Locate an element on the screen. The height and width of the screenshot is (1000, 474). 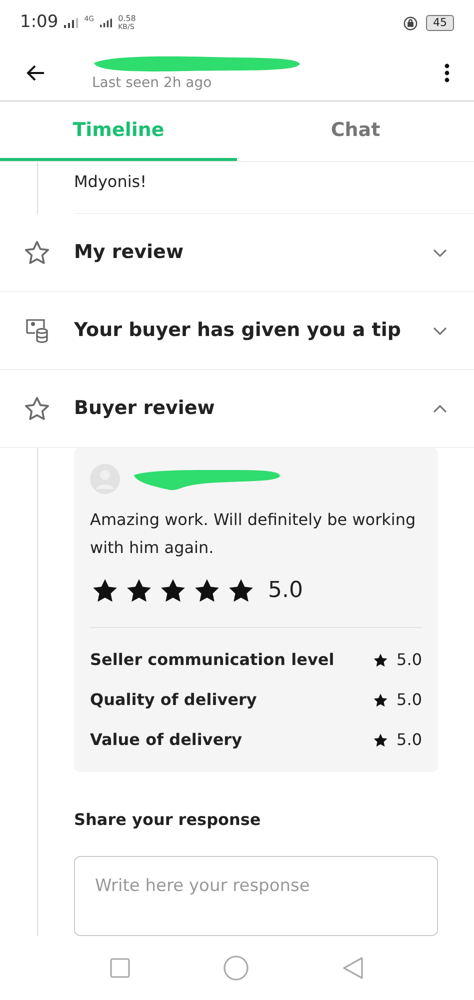
message-text: Mdyonis! is located at coordinates (110, 181).